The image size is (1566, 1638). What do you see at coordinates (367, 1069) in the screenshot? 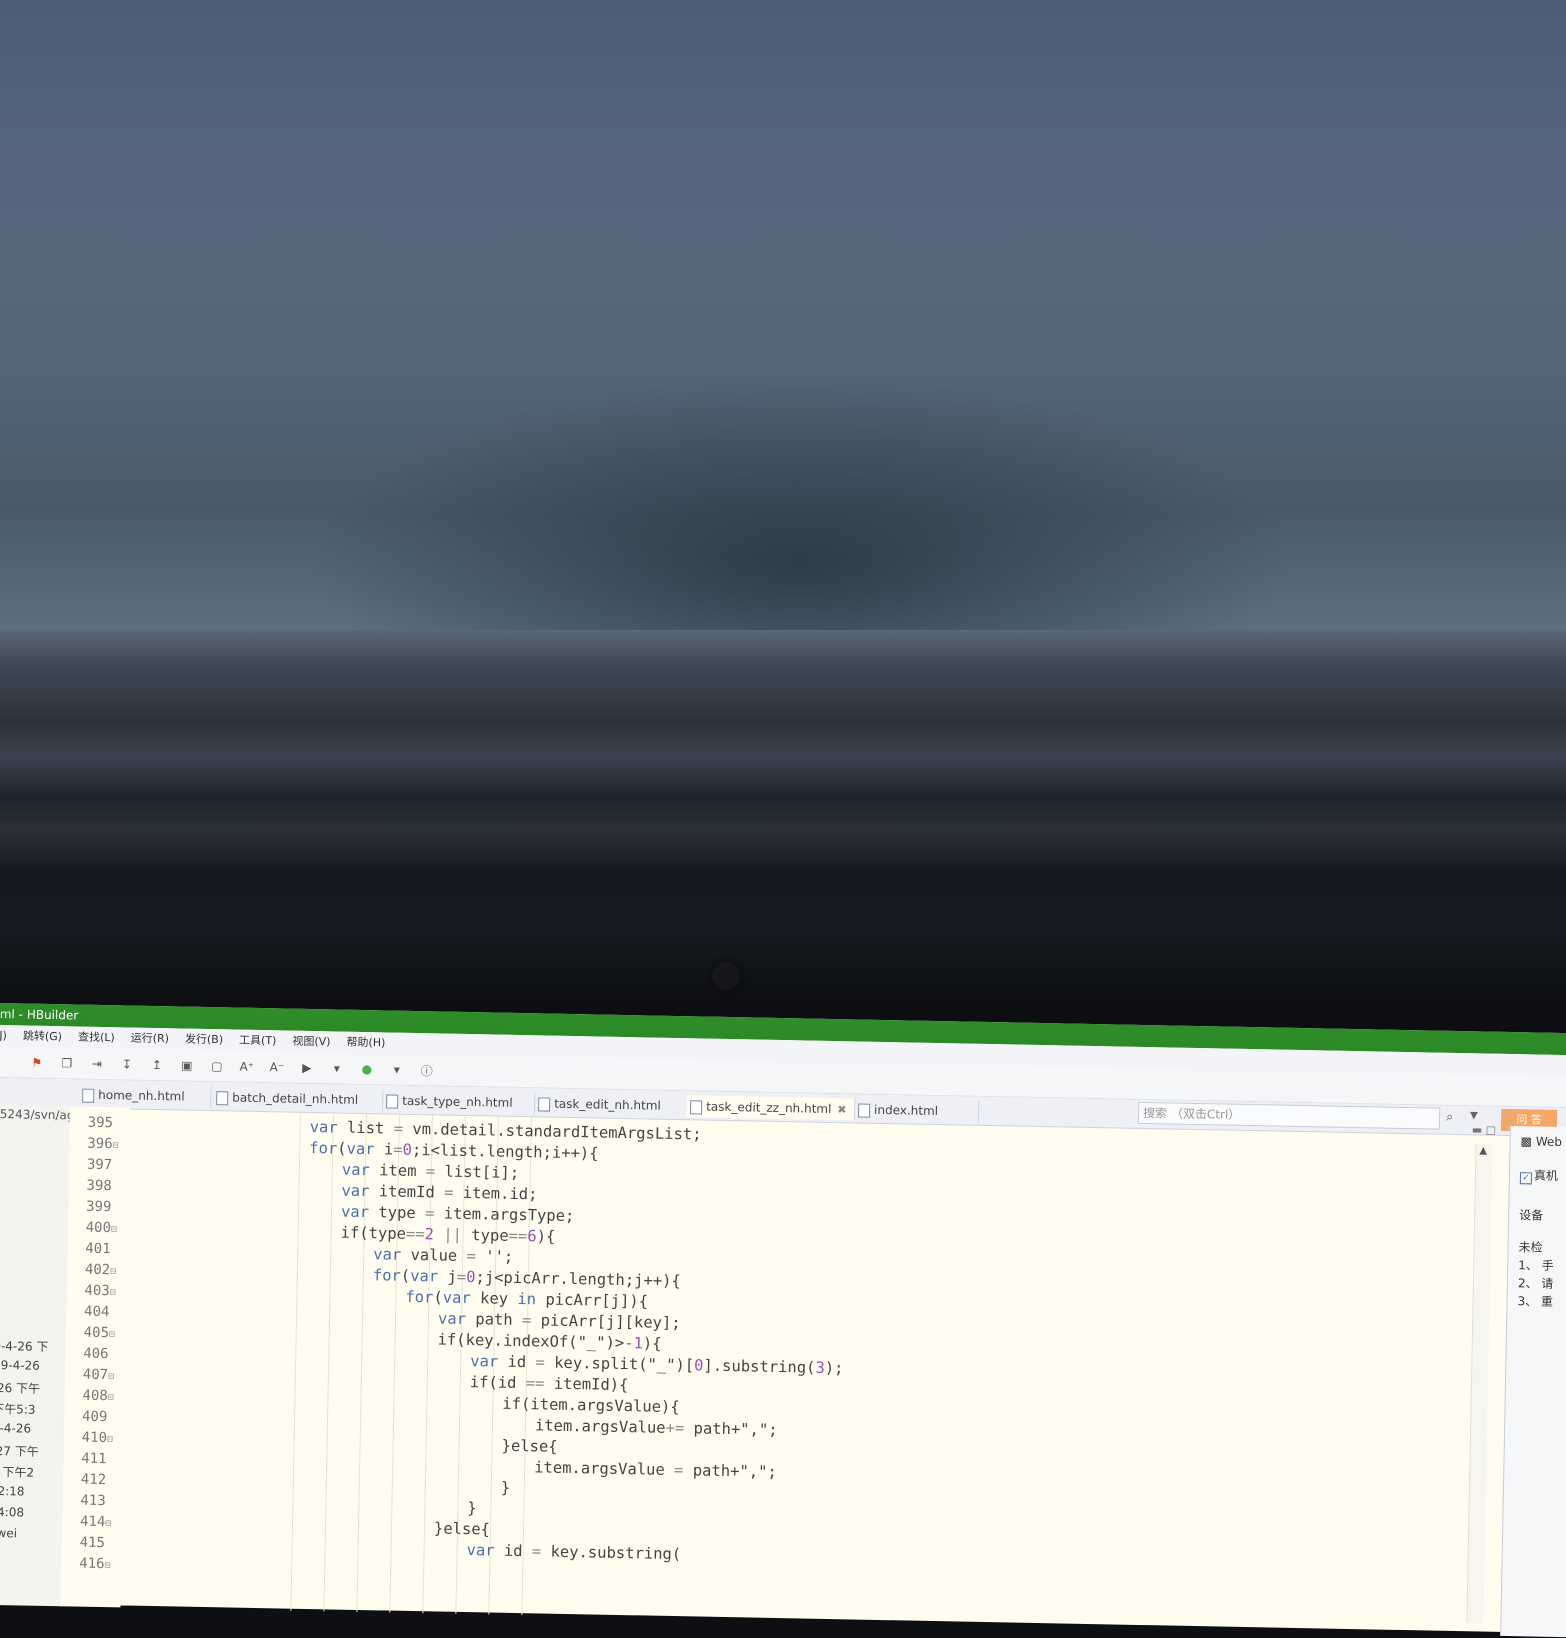
I see `browser-icon: ●` at bounding box center [367, 1069].